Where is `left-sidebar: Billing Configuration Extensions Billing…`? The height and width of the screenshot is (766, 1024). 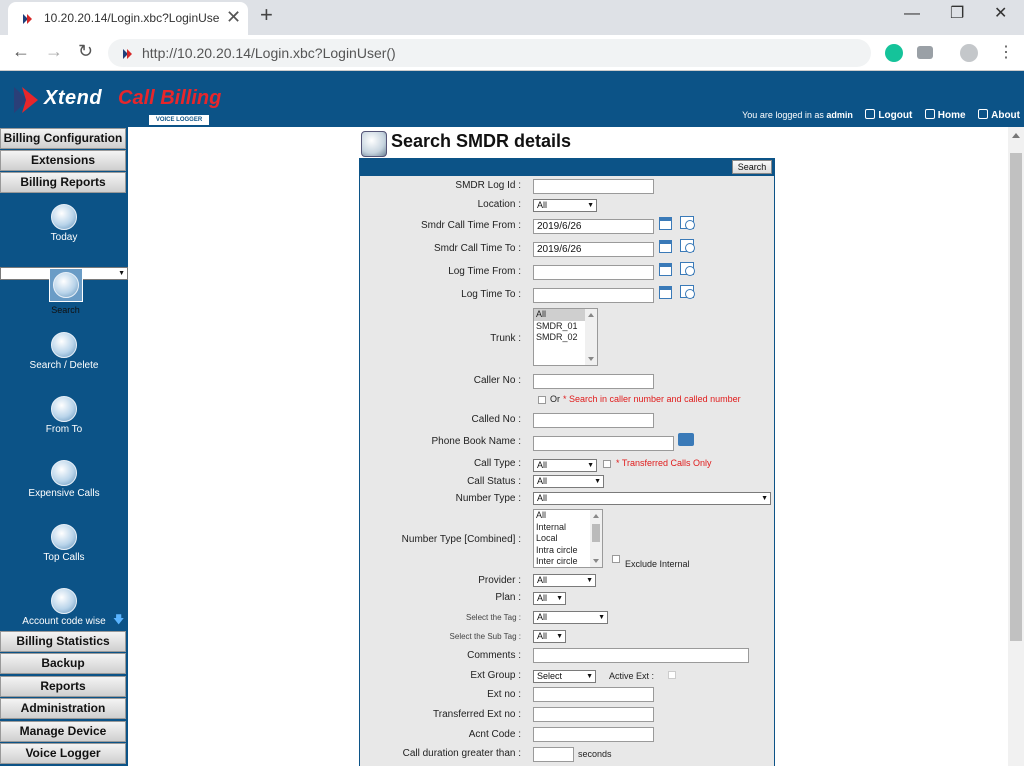 left-sidebar: Billing Configuration Extensions Billing… is located at coordinates (64, 446).